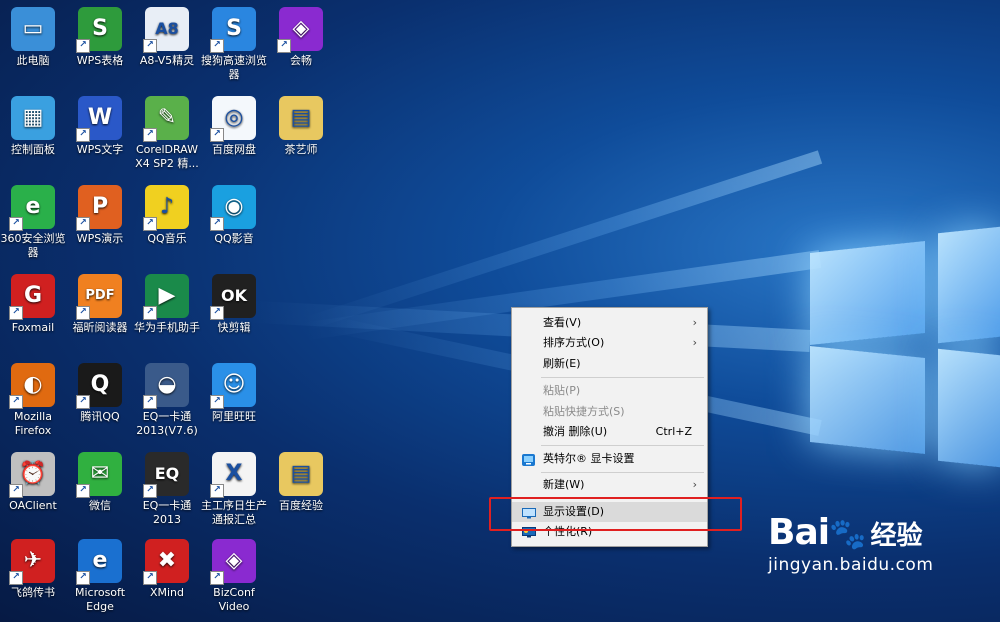  I want to click on desktop-icon: e ↗ Microsoft Edge, so click(100, 576).